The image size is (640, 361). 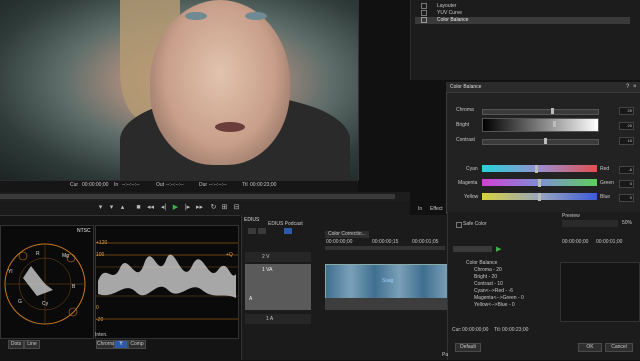 What do you see at coordinates (220, 82) in the screenshot?
I see `preview-face` at bounding box center [220, 82].